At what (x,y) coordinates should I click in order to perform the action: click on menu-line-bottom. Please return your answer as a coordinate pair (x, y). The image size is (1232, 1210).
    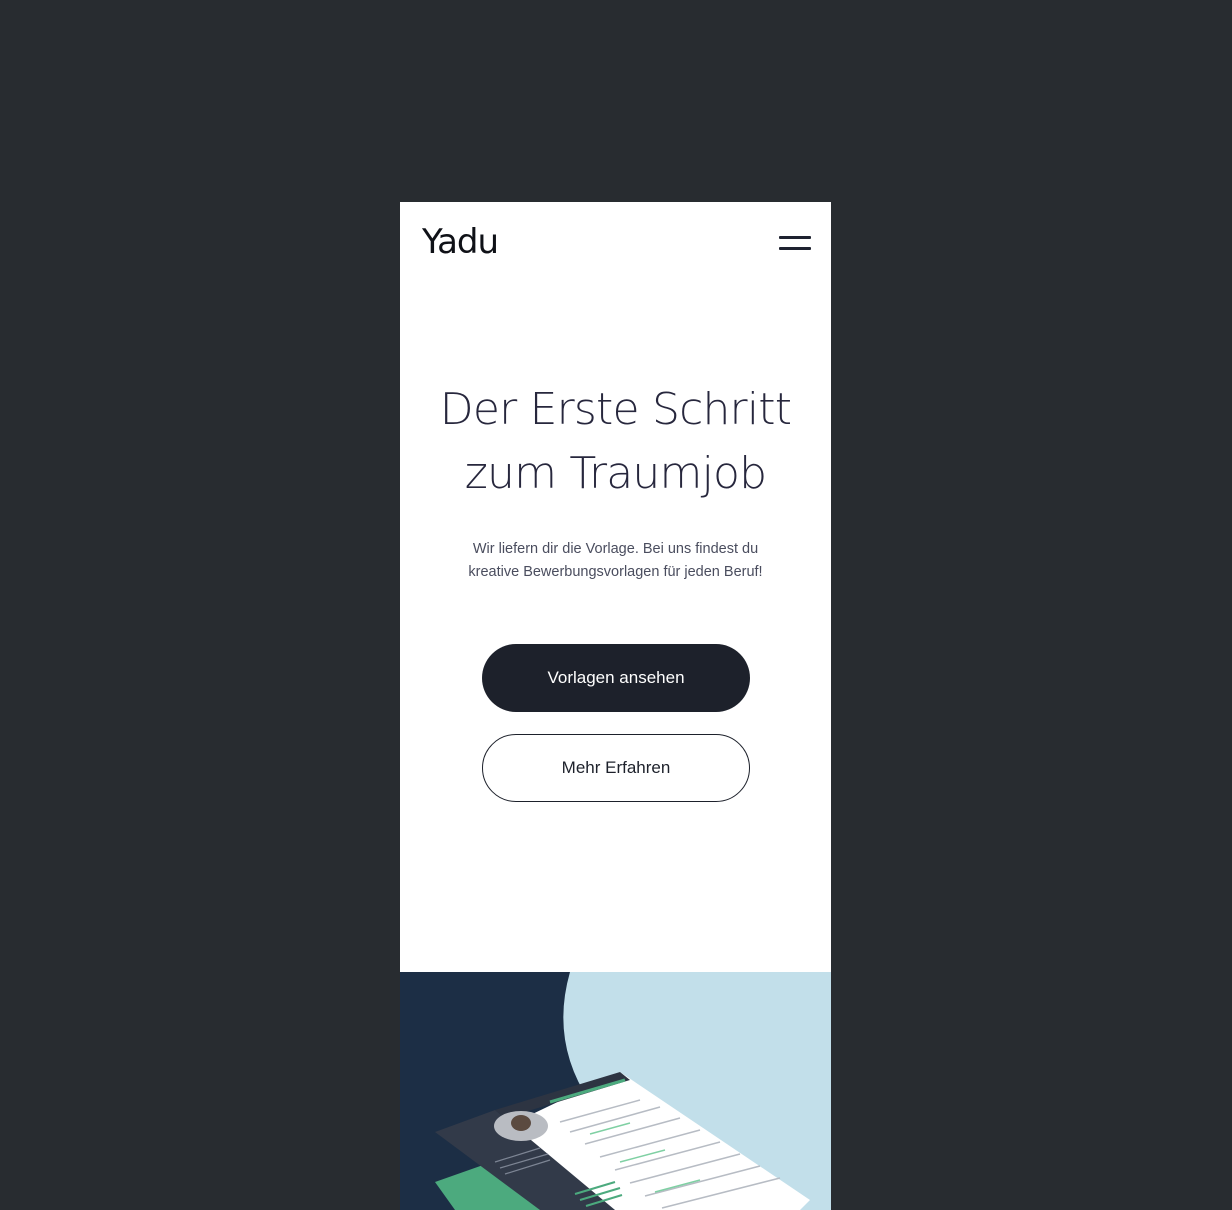
    Looking at the image, I should click on (795, 248).